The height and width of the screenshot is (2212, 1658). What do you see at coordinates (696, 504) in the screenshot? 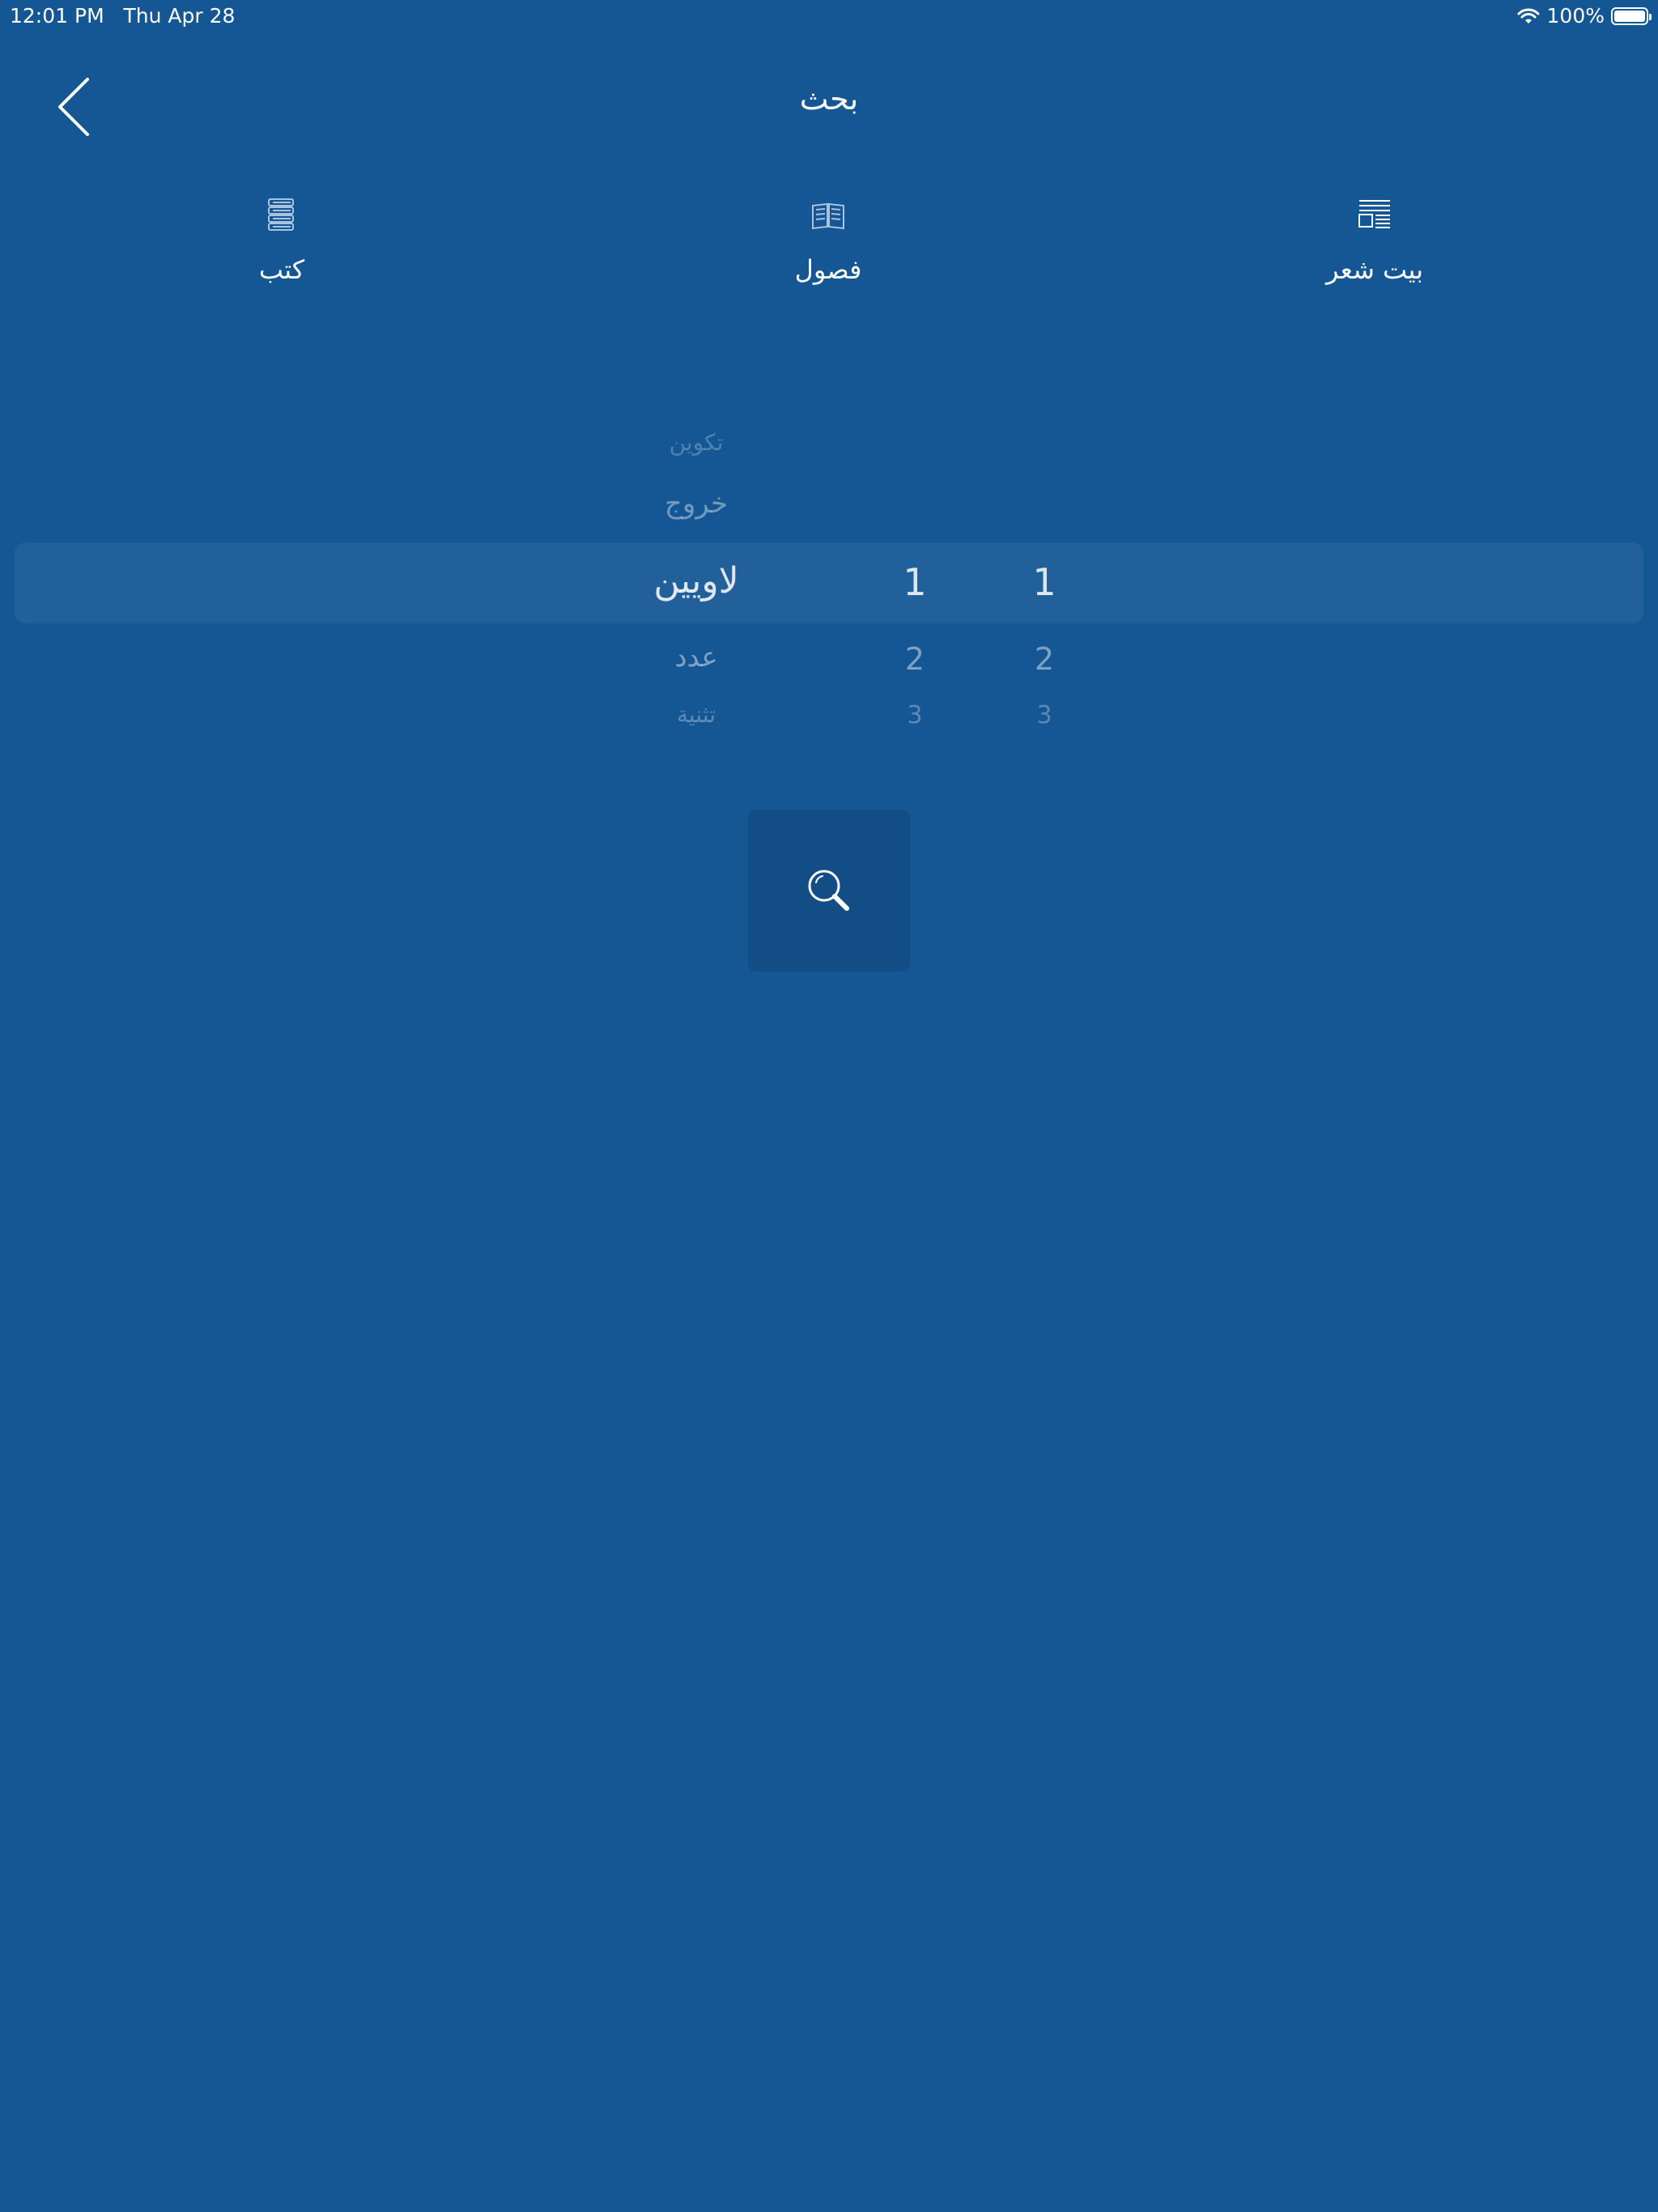
I see `picker-book-item: خروج` at bounding box center [696, 504].